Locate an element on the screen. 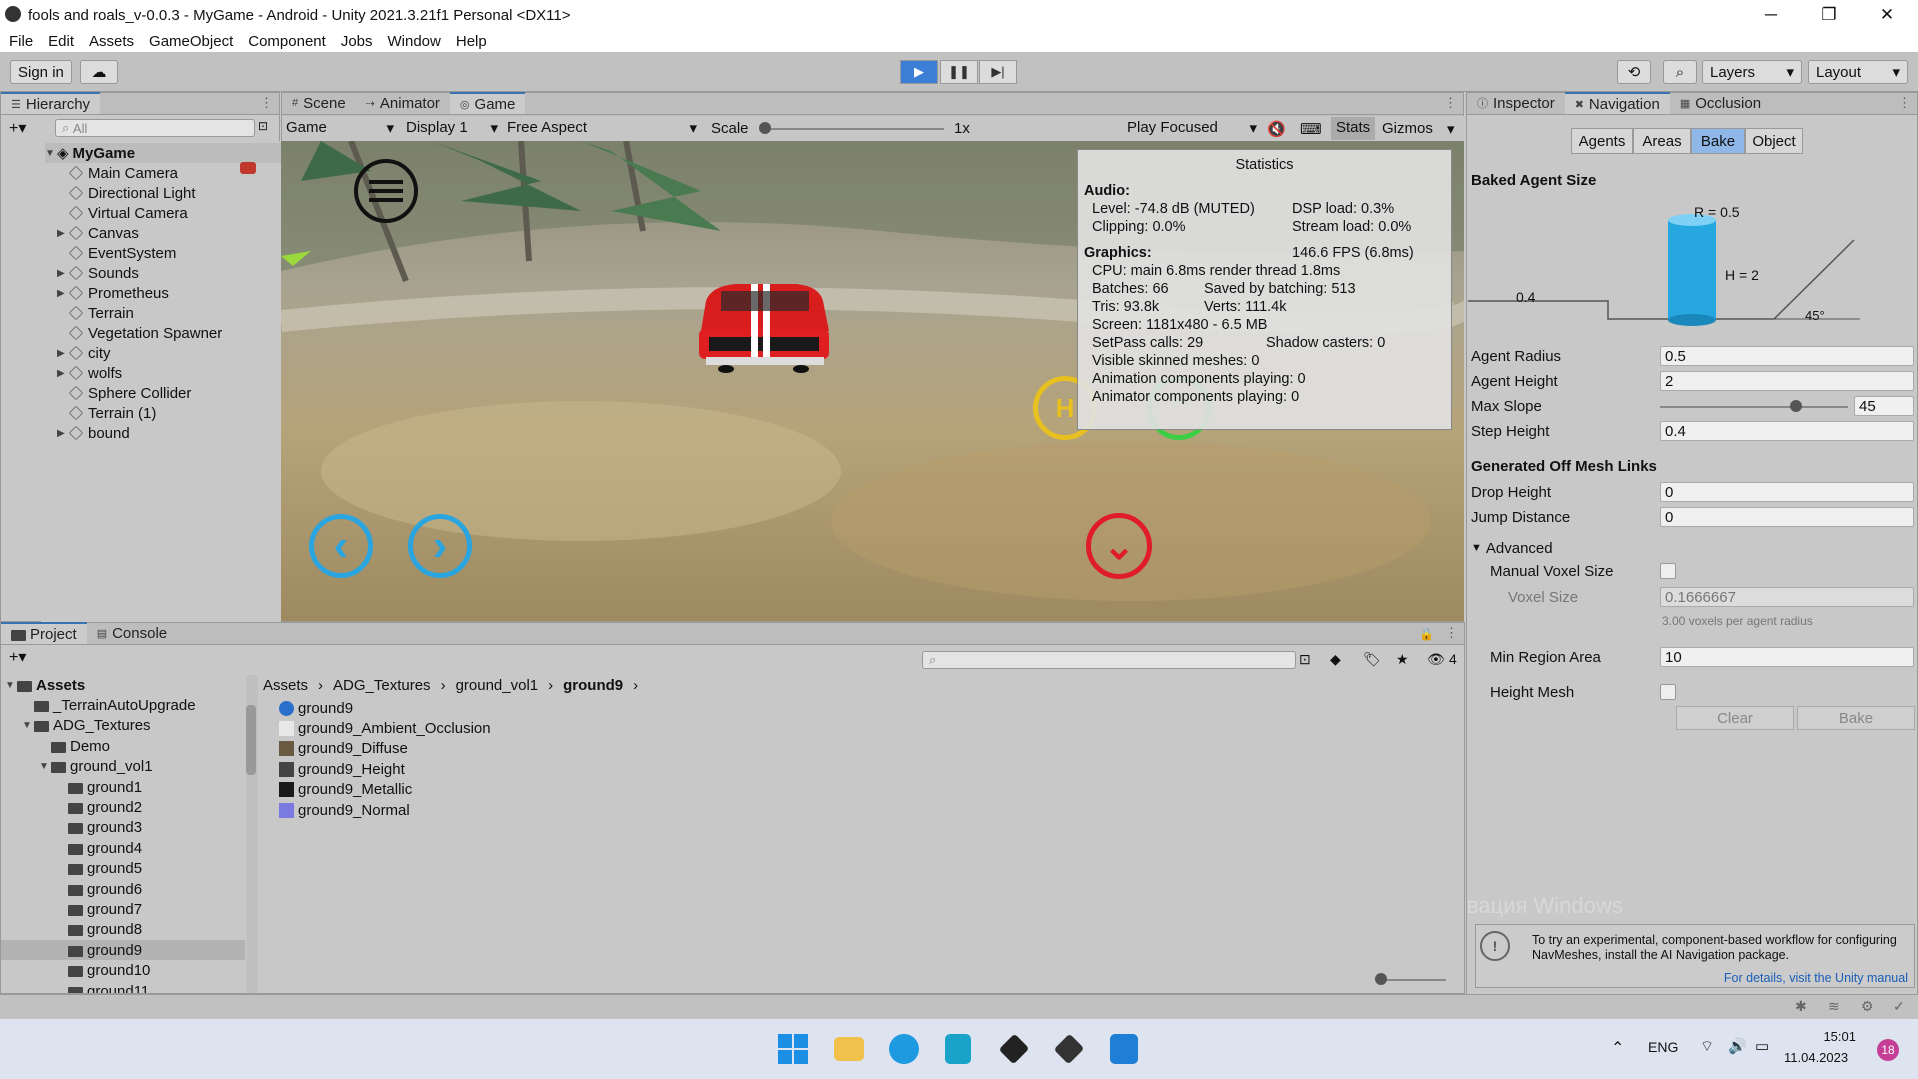 The image size is (1918, 1079). steer-right-button: › is located at coordinates (440, 546).